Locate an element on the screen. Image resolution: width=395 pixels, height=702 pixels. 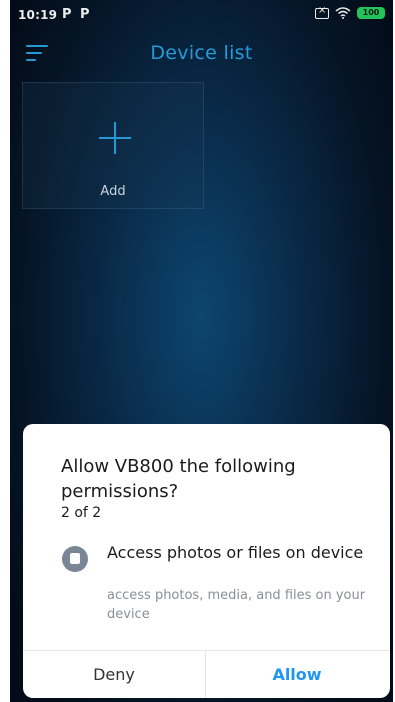
files-permission-icon is located at coordinates (75, 559).